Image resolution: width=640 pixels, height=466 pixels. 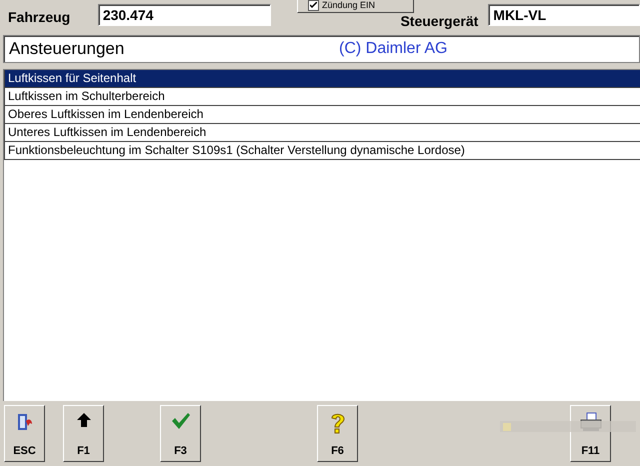 I want to click on ignition-label: Zündung EIN, so click(x=349, y=5).